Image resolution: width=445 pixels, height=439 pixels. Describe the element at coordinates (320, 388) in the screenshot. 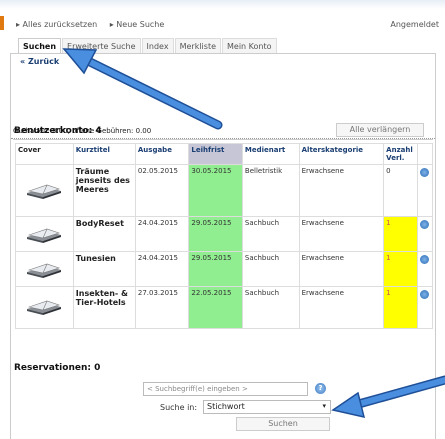

I see `help-icon: ?` at that location.